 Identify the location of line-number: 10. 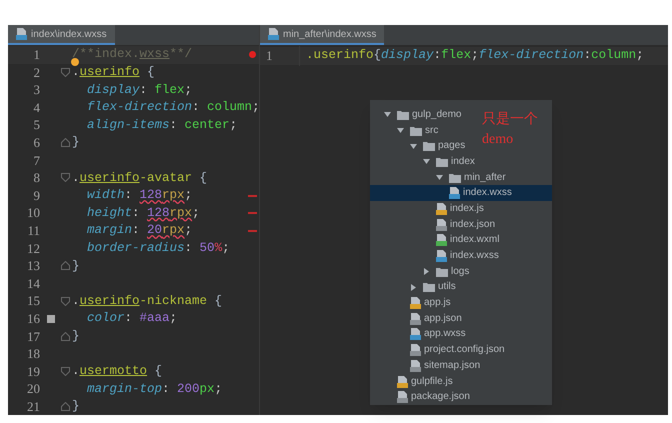
(33, 213).